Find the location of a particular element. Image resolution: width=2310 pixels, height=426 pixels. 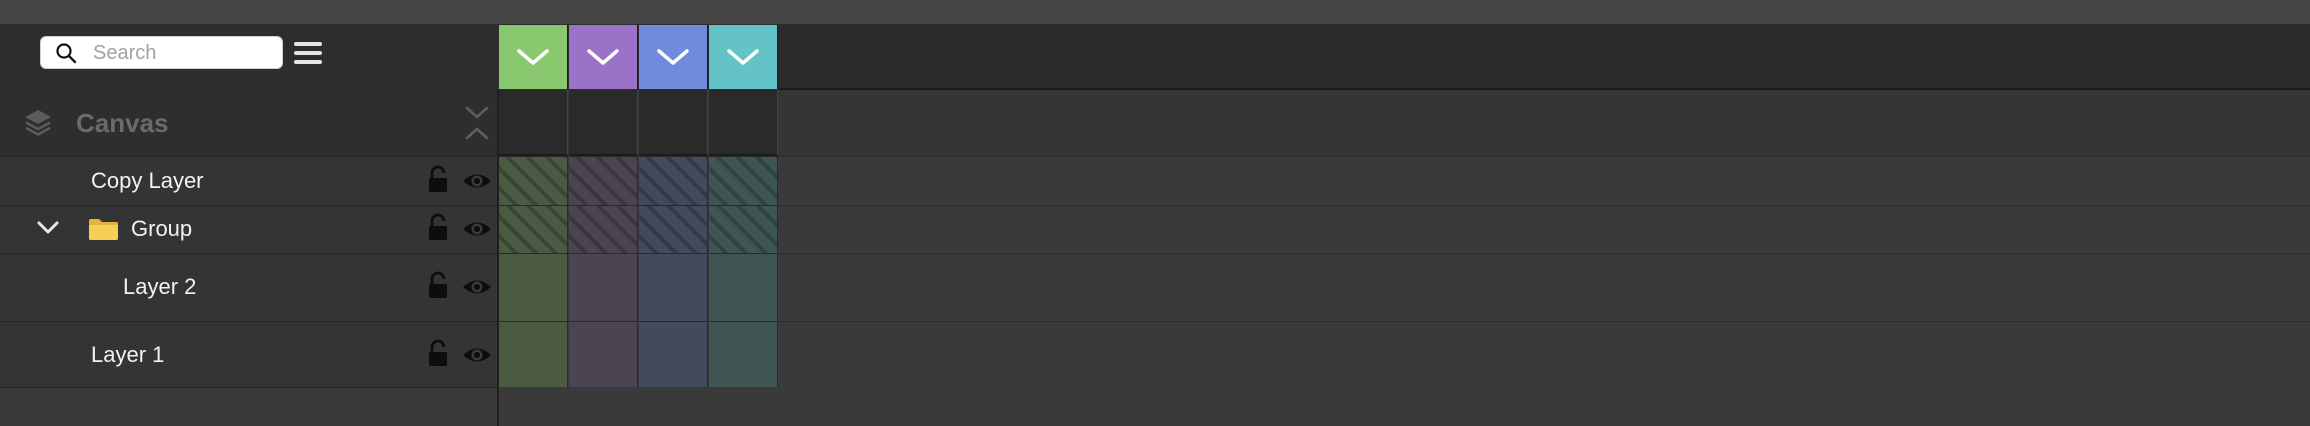

column-swatch-teal is located at coordinates (743, 57).